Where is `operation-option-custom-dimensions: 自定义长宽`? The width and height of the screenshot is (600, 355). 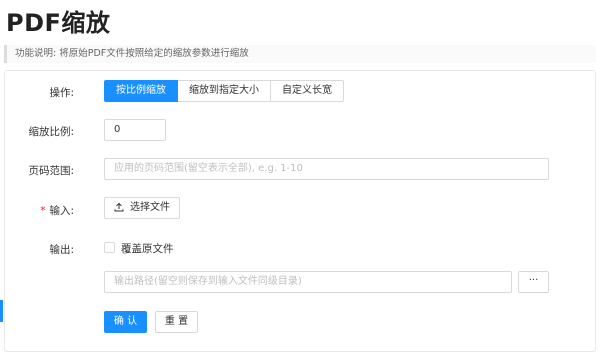
operation-option-custom-dimensions: 自定义长宽 is located at coordinates (307, 91).